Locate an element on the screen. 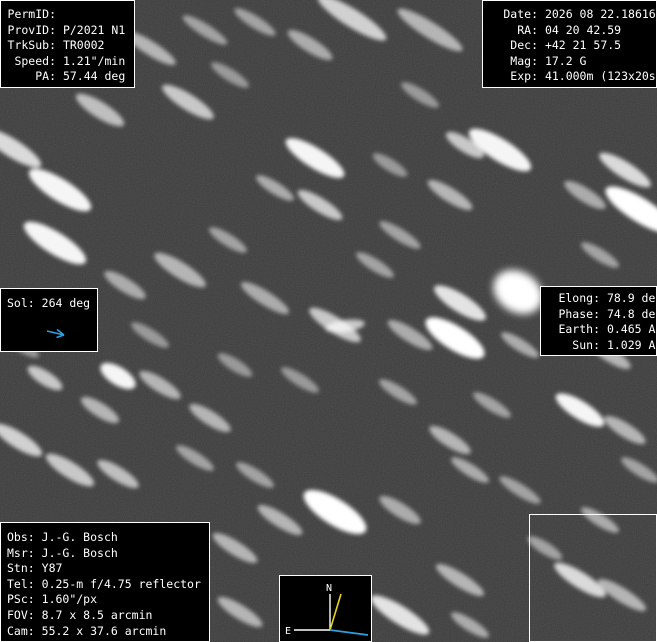  obs-row: Obs: J.-G. Bosch is located at coordinates (108, 538).